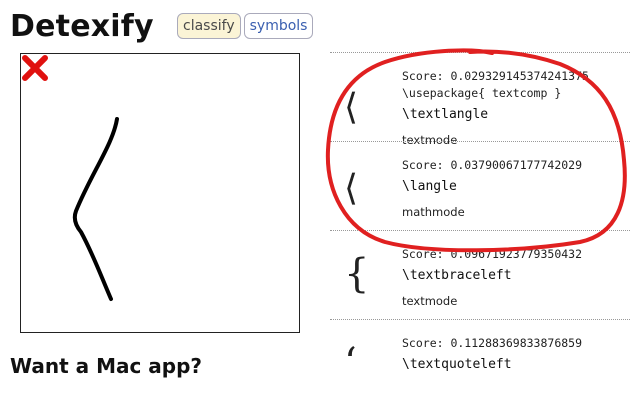 The width and height of the screenshot is (644, 394). What do you see at coordinates (492, 254) in the screenshot?
I see `result-score: Score: 0.09671923779350432` at bounding box center [492, 254].